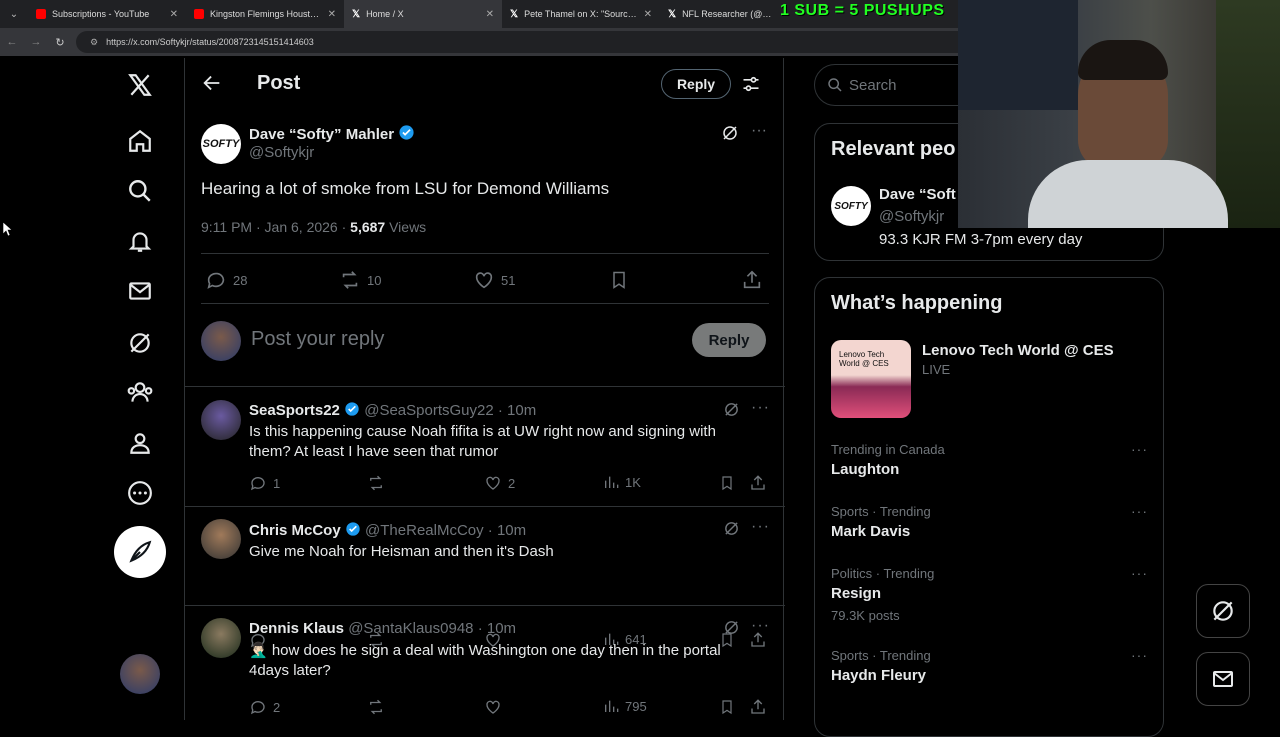 The image size is (1280, 737). What do you see at coordinates (873, 85) in the screenshot?
I see `search-placeholder: Search` at bounding box center [873, 85].